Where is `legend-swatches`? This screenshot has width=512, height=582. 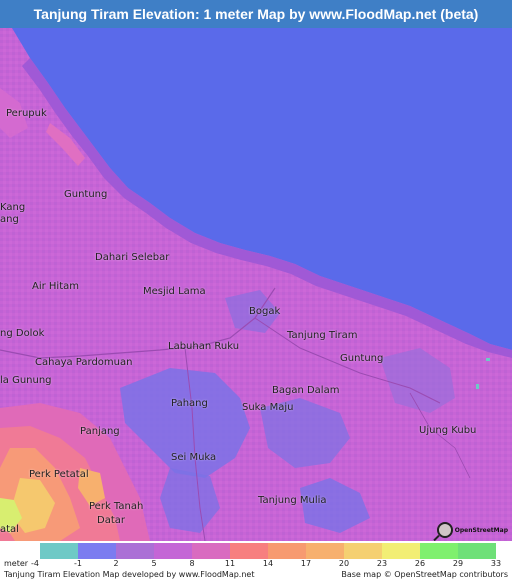
legend-swatches is located at coordinates (268, 551).